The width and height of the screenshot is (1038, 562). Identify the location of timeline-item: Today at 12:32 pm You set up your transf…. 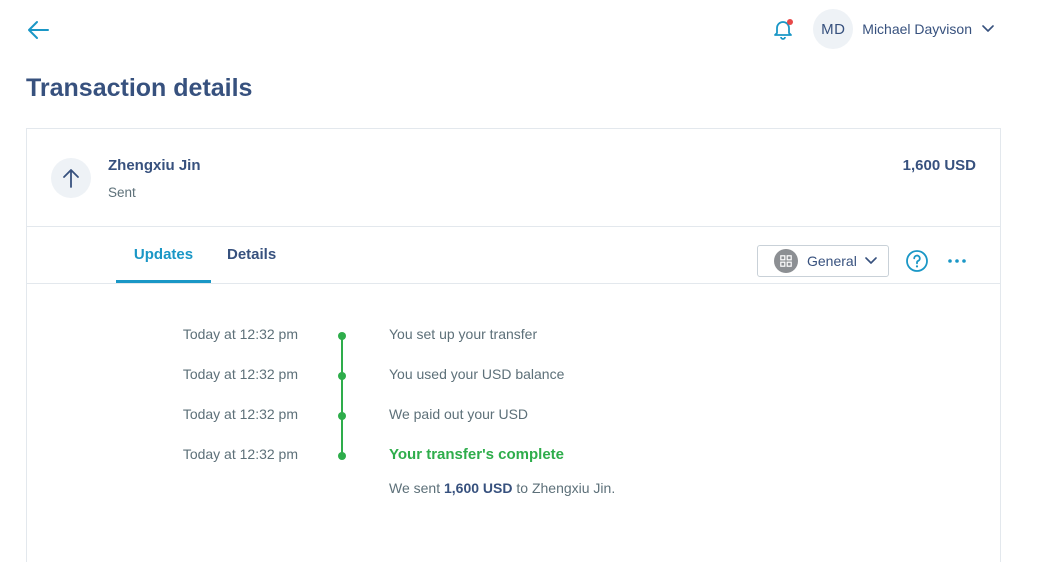
(513, 338).